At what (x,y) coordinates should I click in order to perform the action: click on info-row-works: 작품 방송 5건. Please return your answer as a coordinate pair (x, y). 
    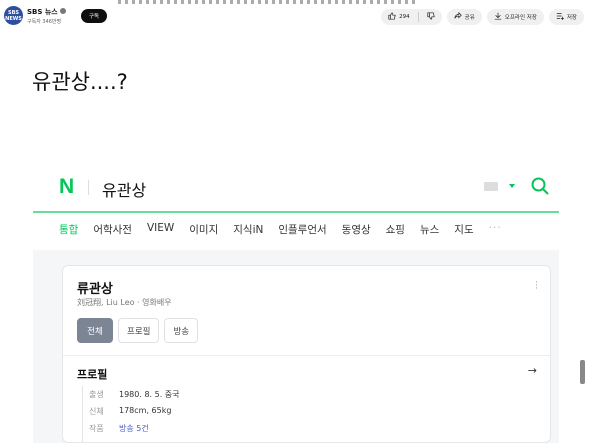
    Looking at the image, I should click on (119, 428).